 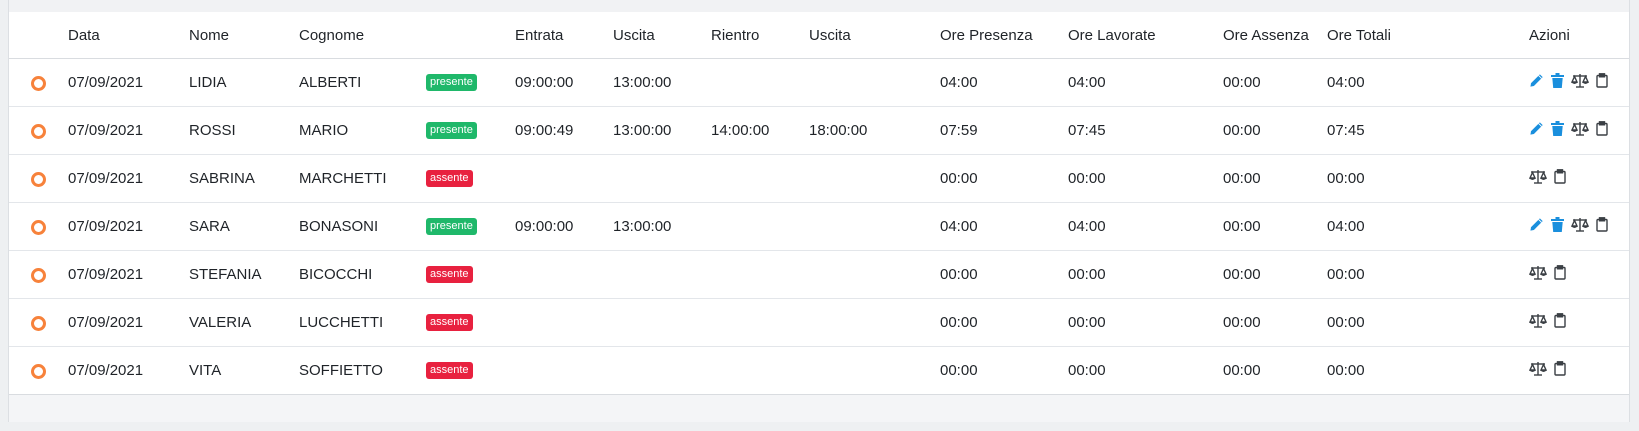 I want to click on cell-entrata: 09:00:00, so click(x=564, y=226).